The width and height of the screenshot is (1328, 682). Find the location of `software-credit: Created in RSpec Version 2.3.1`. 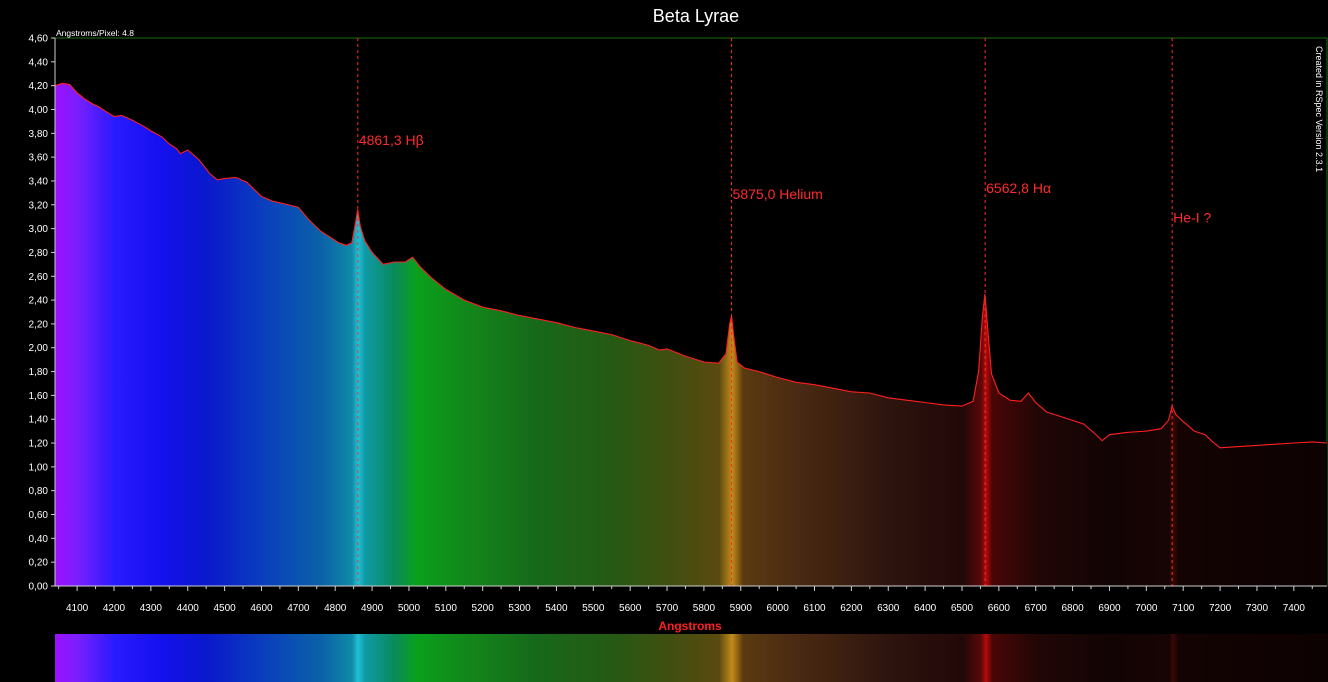

software-credit: Created in RSpec Version 2.3.1 is located at coordinates (1319, 109).